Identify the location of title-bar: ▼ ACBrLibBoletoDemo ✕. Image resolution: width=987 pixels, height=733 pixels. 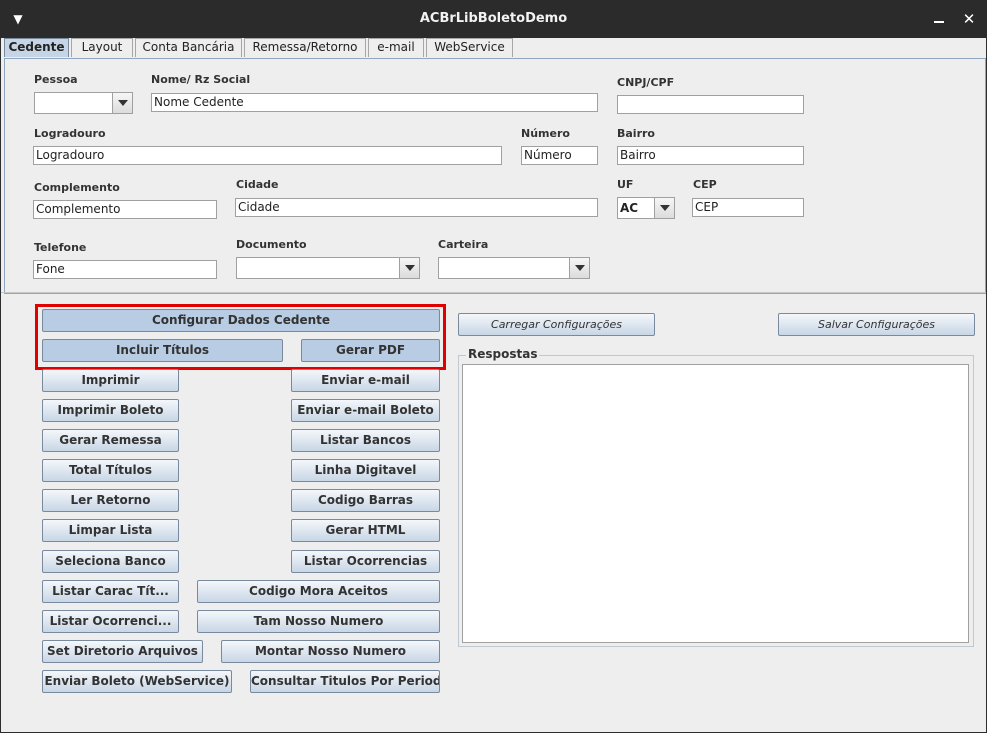
(493, 19).